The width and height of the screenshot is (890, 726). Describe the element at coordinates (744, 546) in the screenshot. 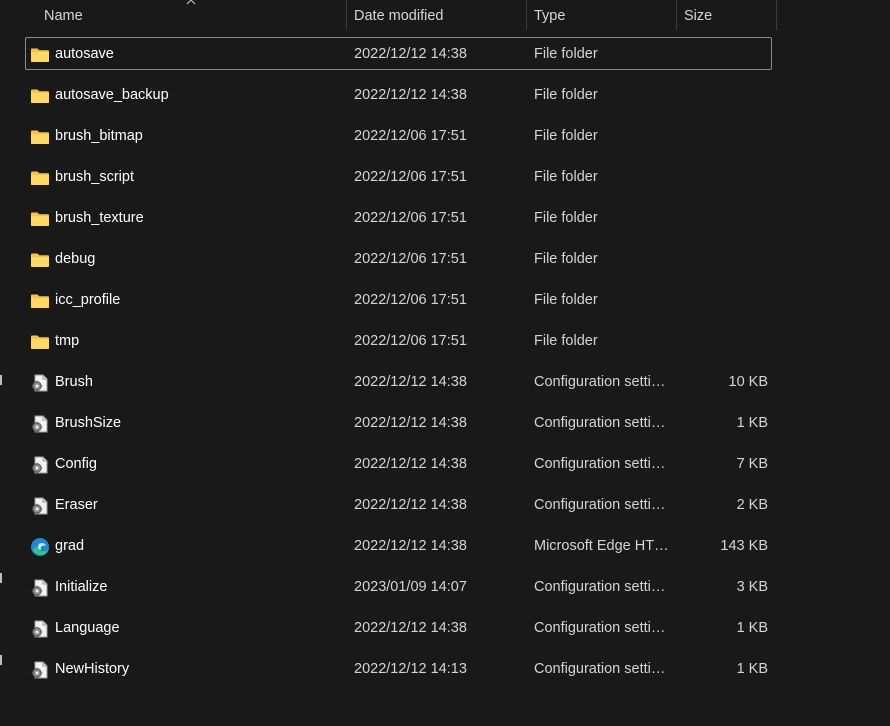

I see `file-size: 143 KB` at that location.